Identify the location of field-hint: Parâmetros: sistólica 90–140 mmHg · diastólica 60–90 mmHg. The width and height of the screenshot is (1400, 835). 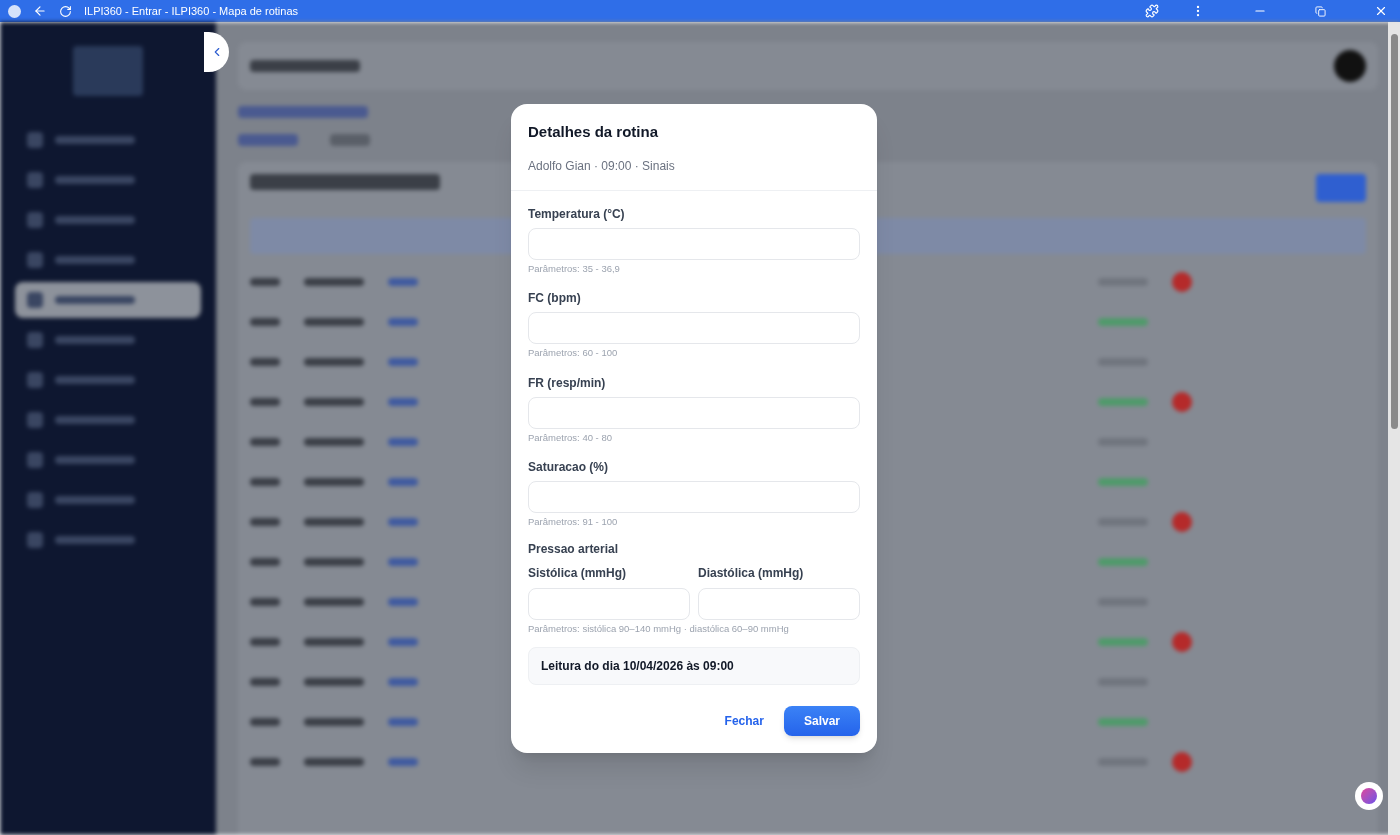
(659, 629).